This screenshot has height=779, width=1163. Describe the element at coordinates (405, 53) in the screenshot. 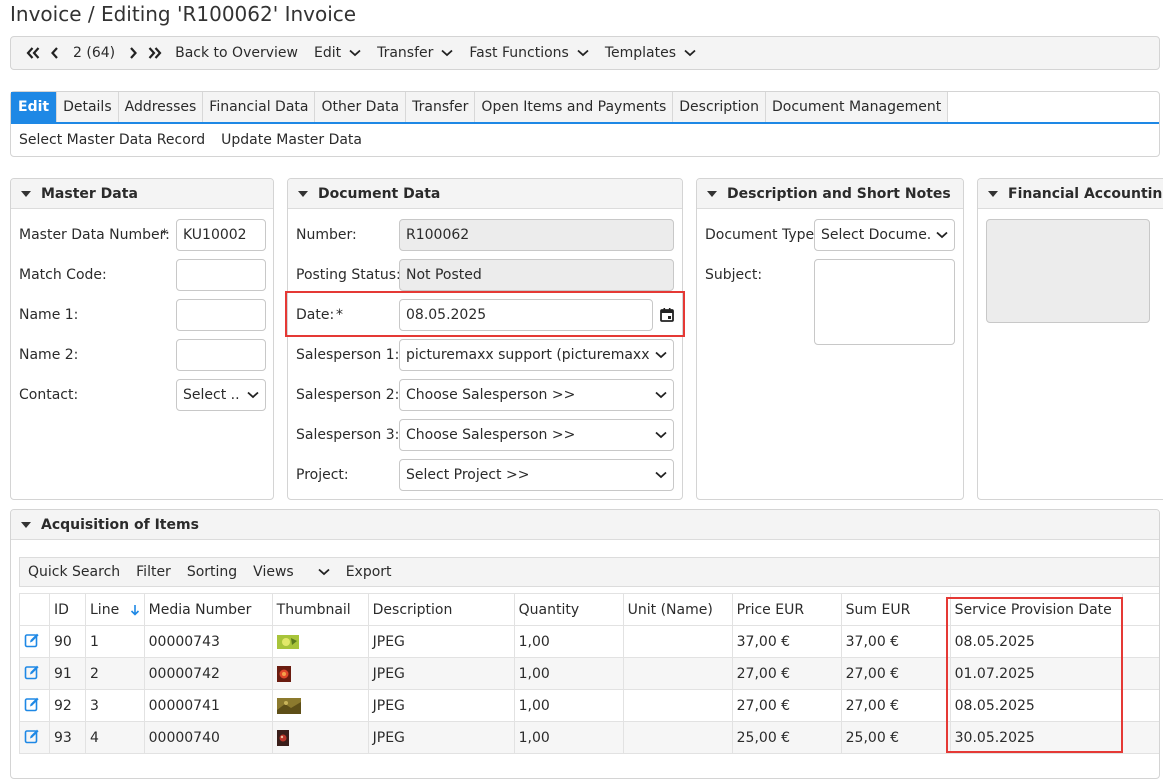

I see `transfer-menu-label: Transfer` at that location.